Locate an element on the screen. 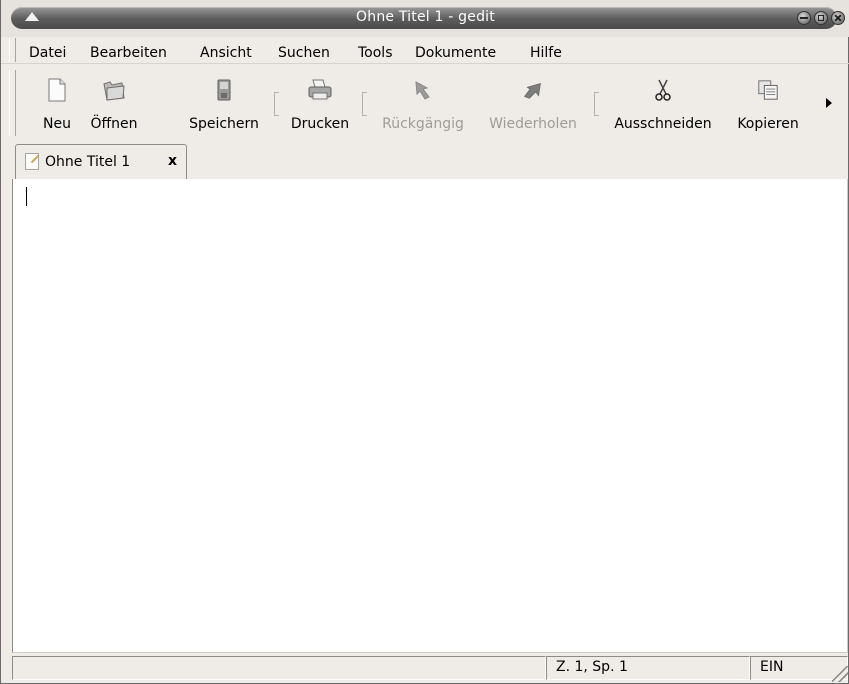 This screenshot has height=684, width=849. minimize-button is located at coordinates (804, 18).